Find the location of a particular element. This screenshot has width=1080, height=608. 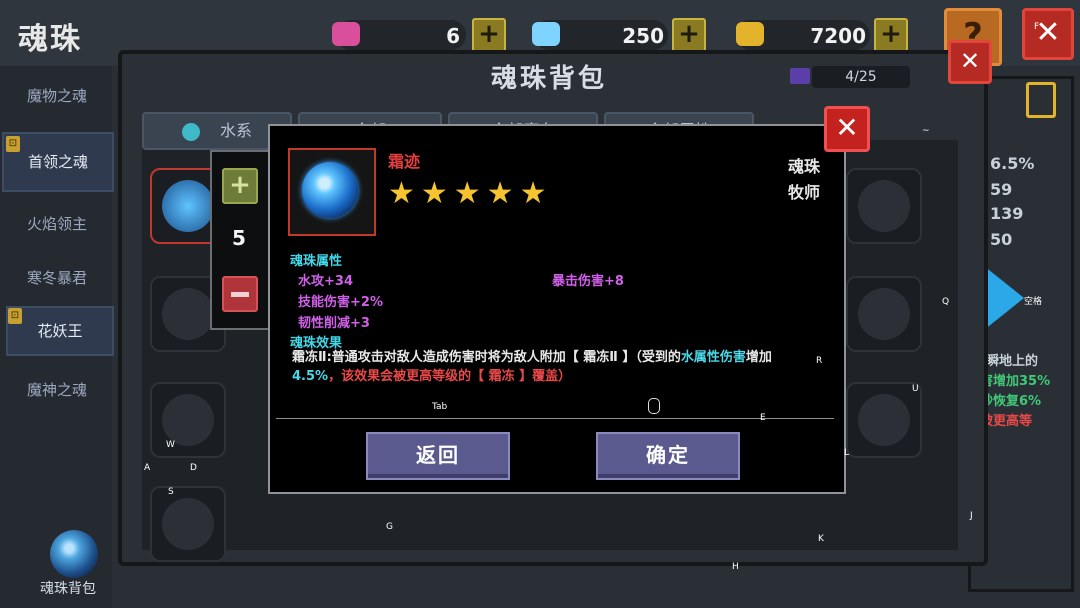

effect-text: 增加 is located at coordinates (758, 357).